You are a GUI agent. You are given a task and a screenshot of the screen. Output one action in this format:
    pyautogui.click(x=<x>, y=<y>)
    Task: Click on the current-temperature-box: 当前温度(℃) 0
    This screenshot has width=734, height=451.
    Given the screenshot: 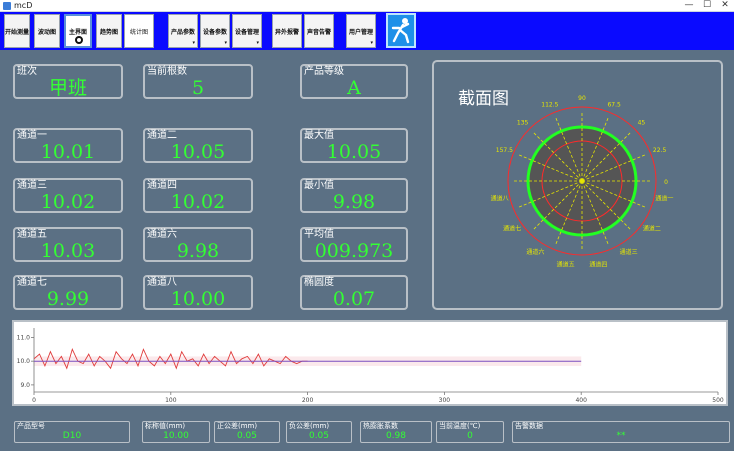 What is the action you would take?
    pyautogui.click(x=470, y=432)
    